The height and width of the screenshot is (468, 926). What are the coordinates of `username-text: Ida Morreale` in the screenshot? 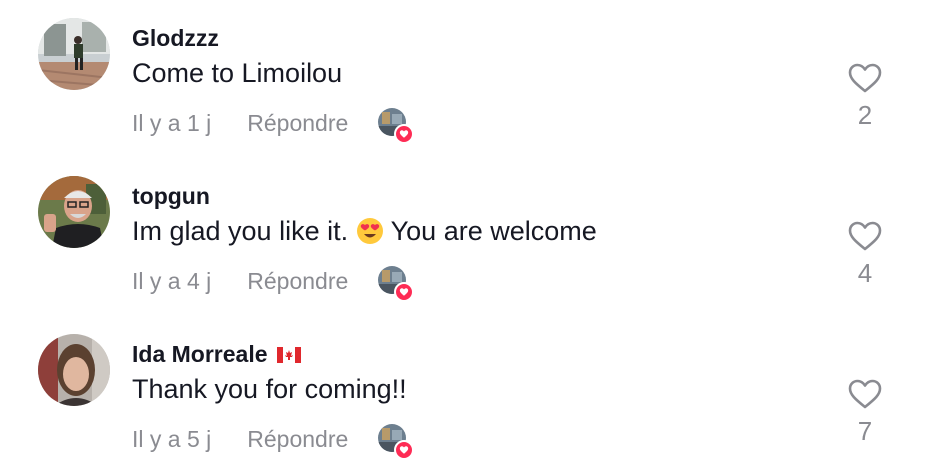 It's located at (200, 354).